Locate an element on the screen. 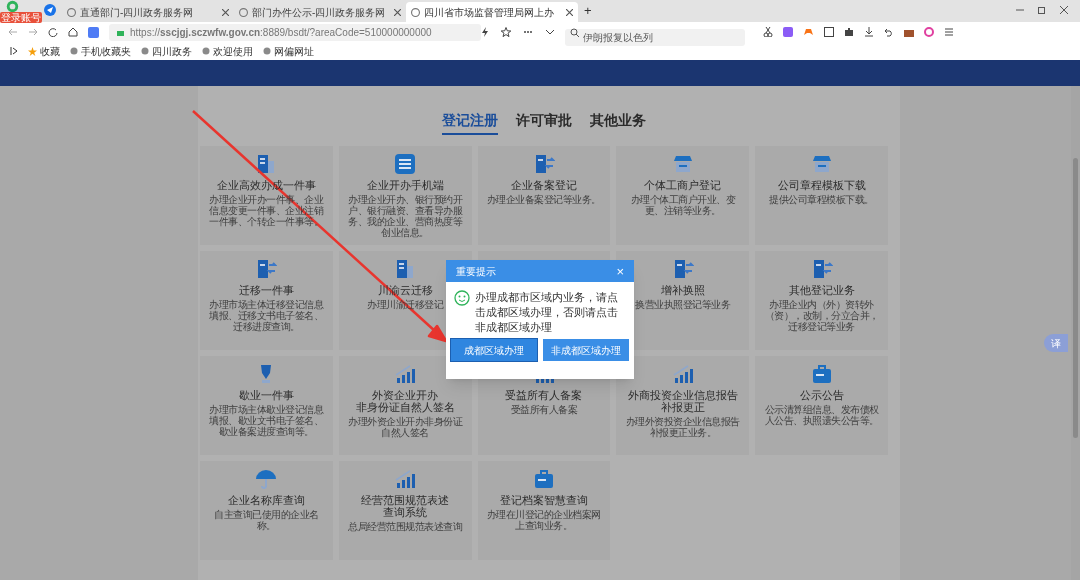 This screenshot has height=580, width=1080. card-title: 补报更正 is located at coordinates (682, 407).